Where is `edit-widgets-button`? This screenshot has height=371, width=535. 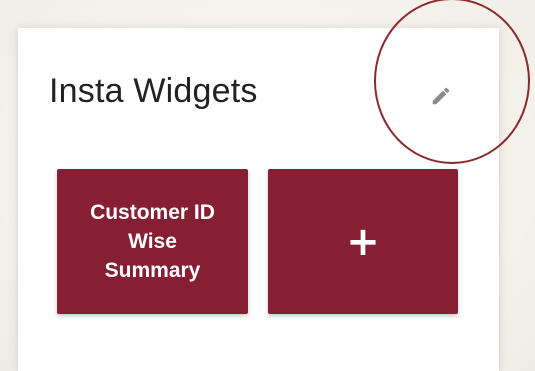
edit-widgets-button is located at coordinates (441, 96).